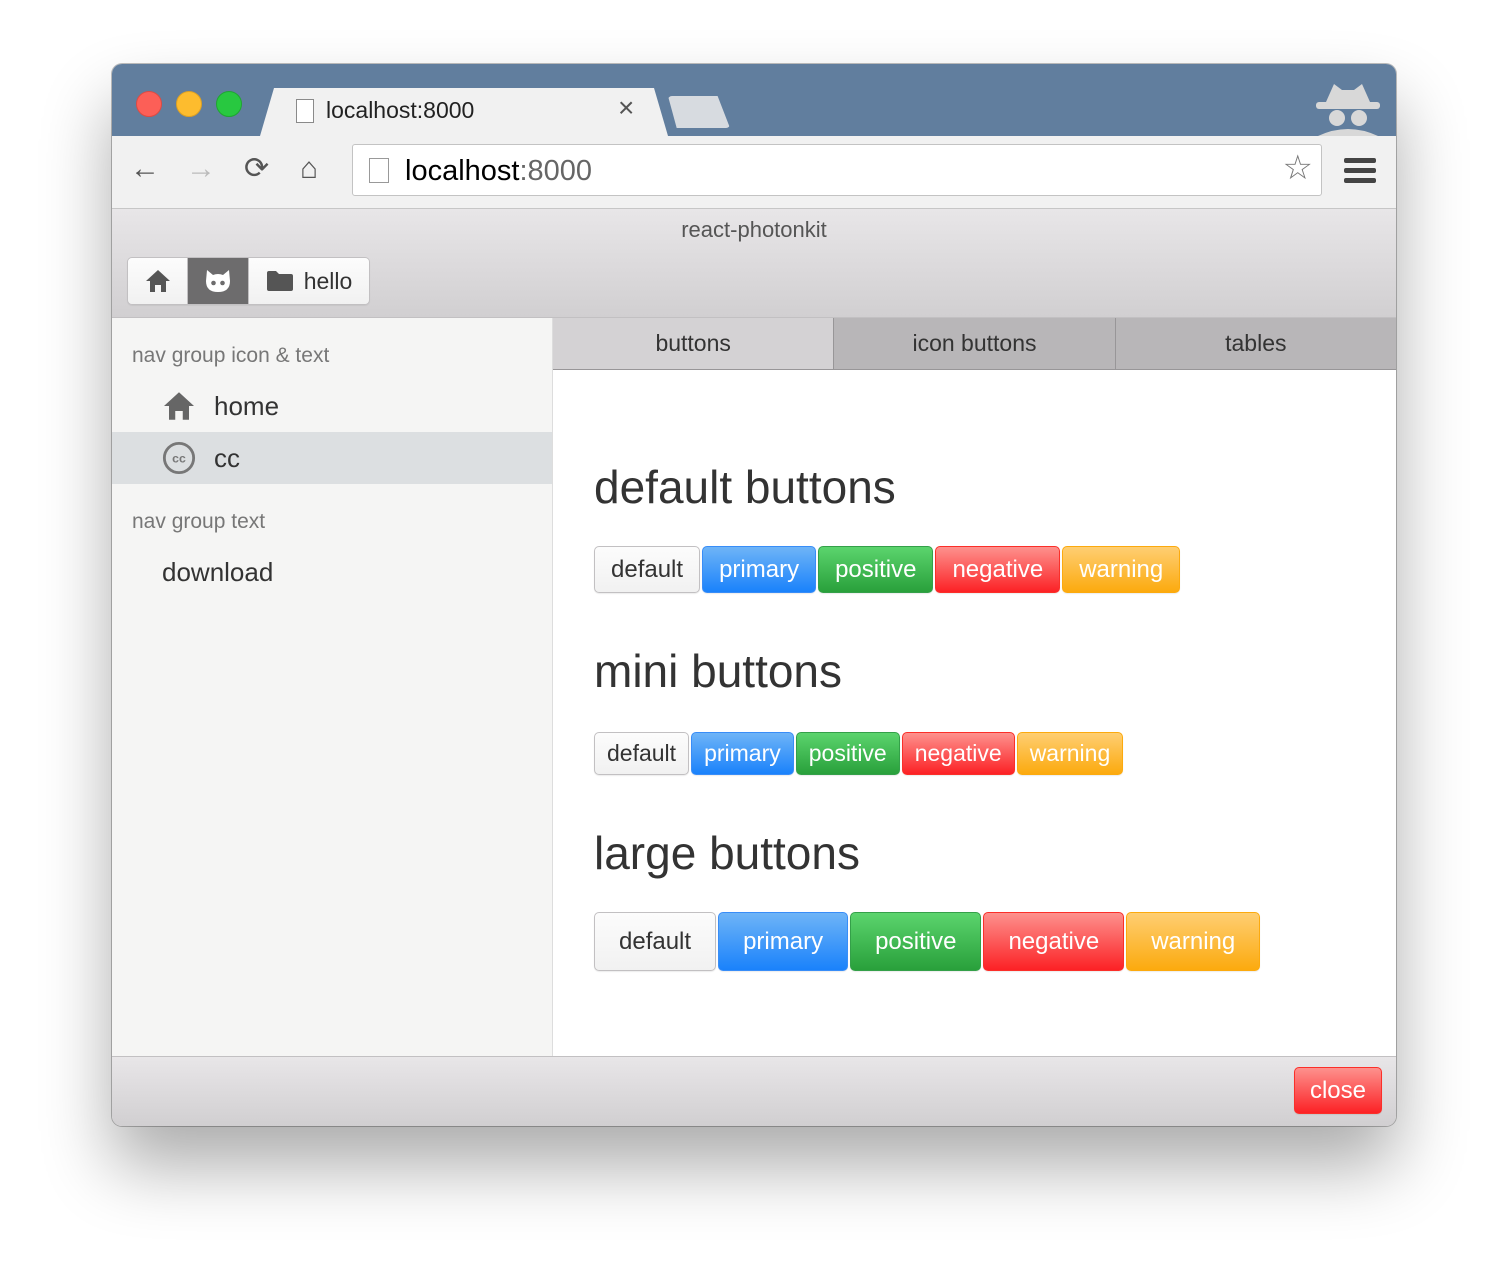  Describe the element at coordinates (1070, 753) in the screenshot. I see `mini-warning-button: warning` at that location.